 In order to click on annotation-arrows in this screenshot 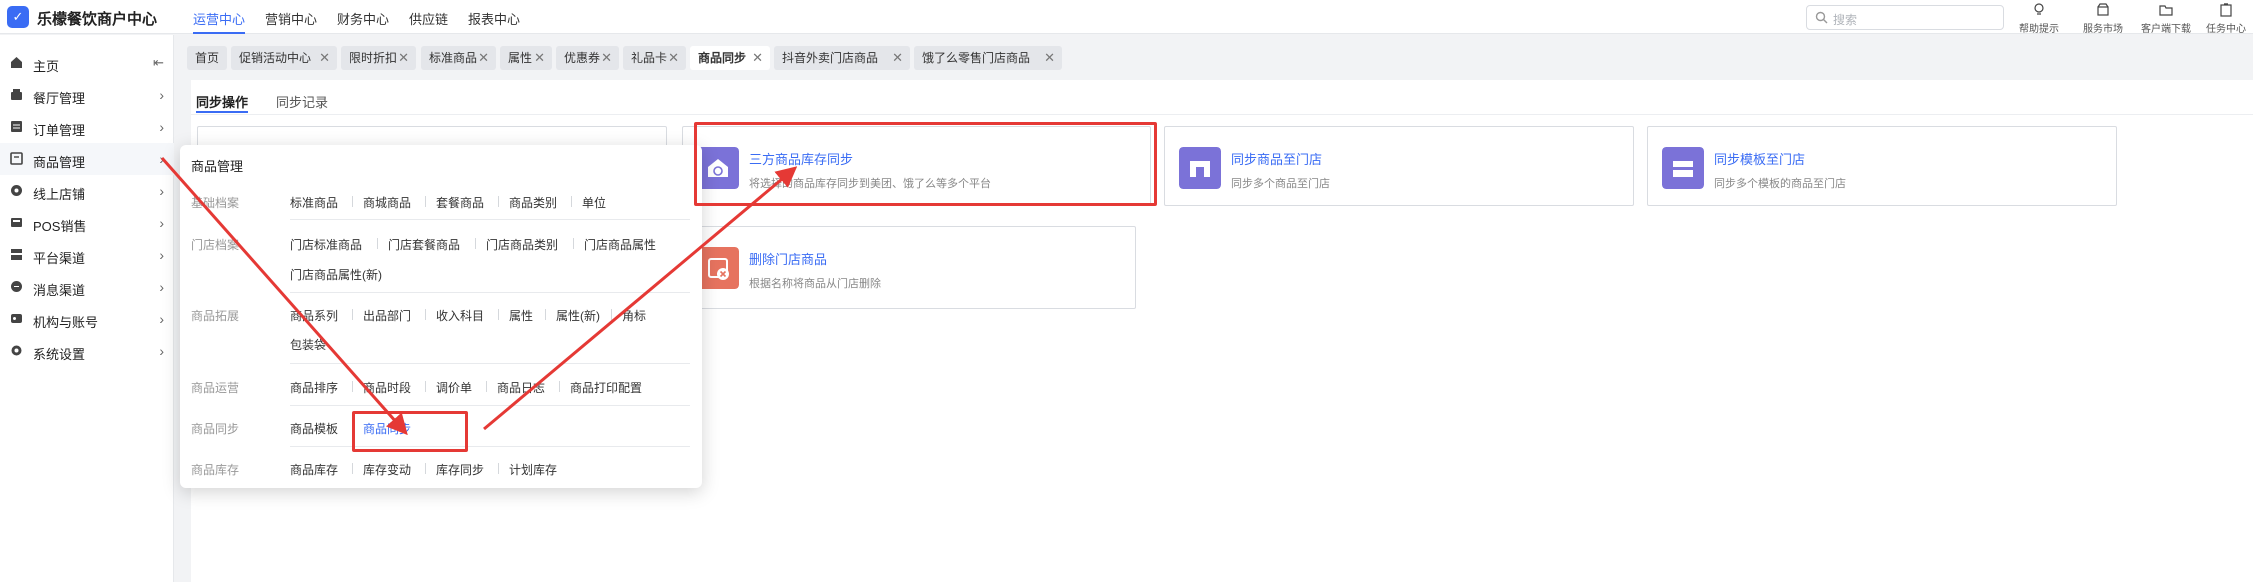, I will do `click(479, 296)`.